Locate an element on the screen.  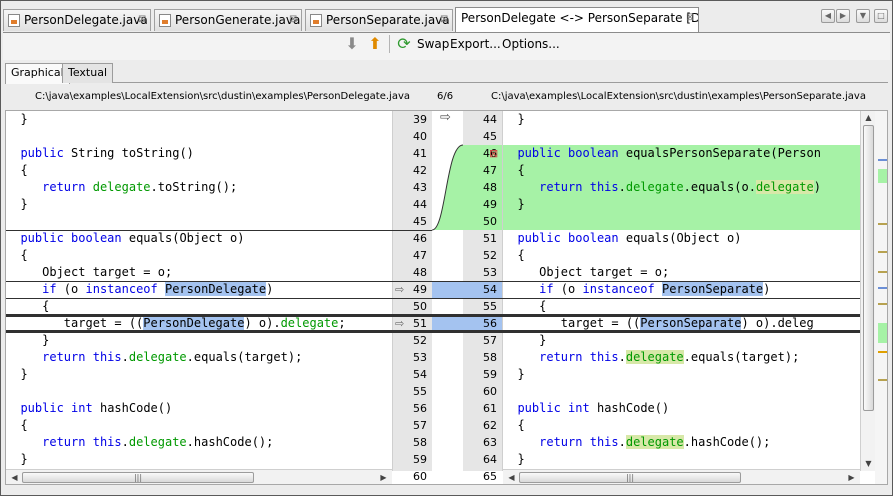
swap-icon: ⟳ is located at coordinates (404, 44).